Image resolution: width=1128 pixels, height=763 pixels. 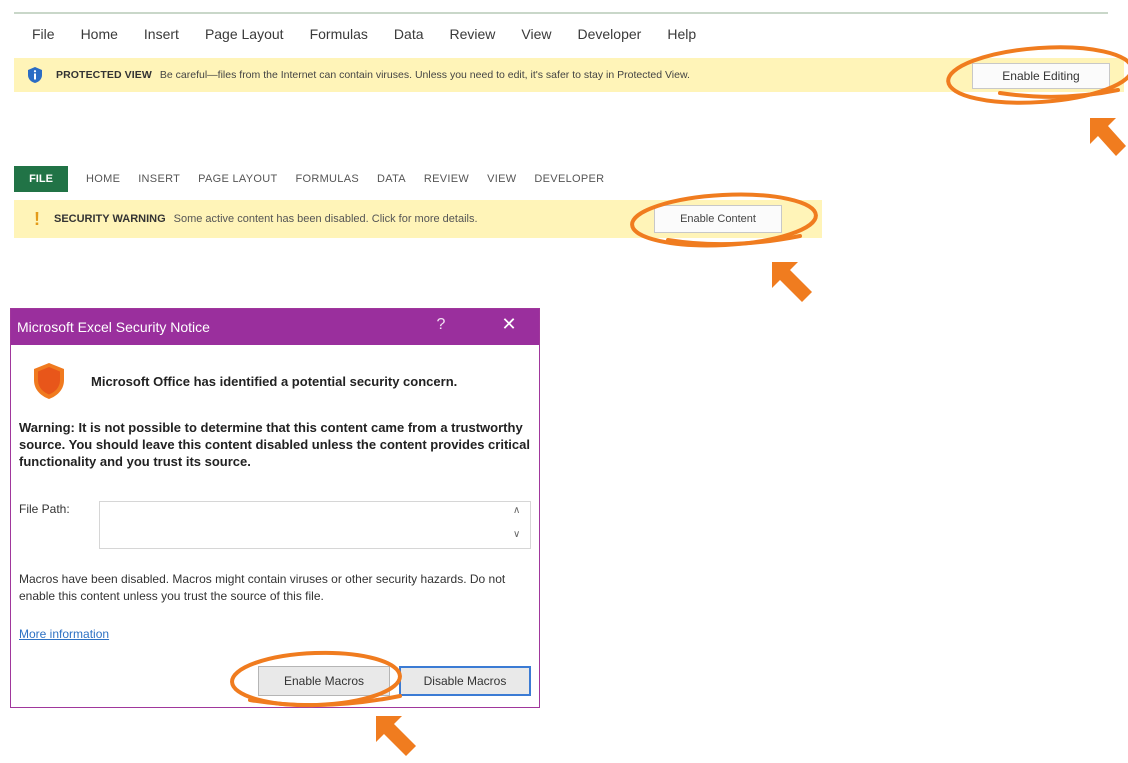 What do you see at coordinates (35, 75) in the screenshot?
I see `shield-info-icon` at bounding box center [35, 75].